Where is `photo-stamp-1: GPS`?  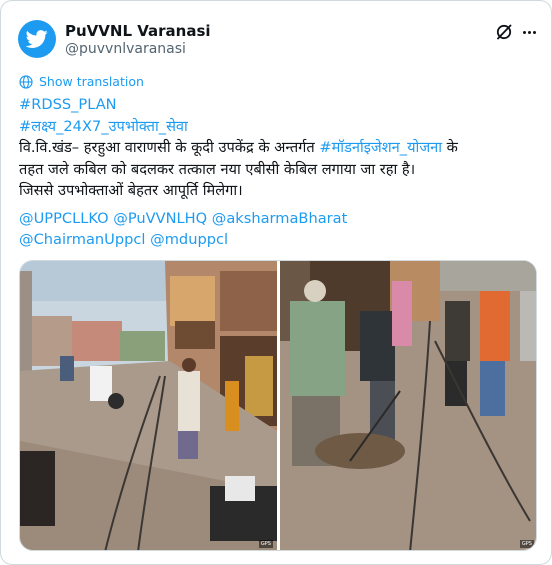 photo-stamp-1: GPS is located at coordinates (265, 544).